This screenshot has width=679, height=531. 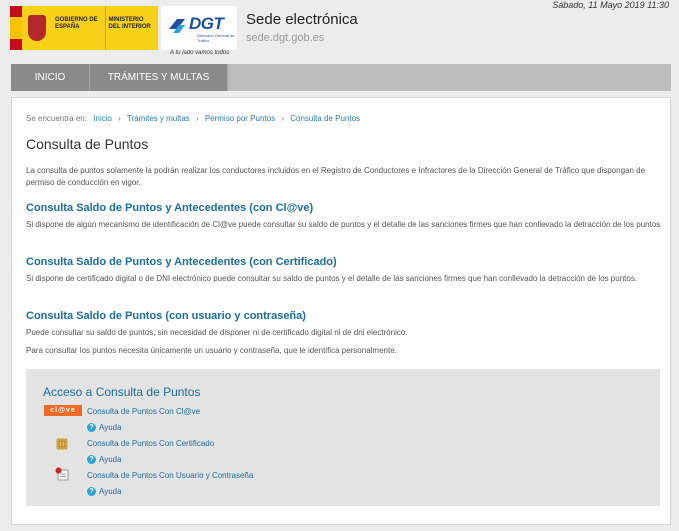 I want to click on breadcrumb-tramites: Trámites y multas, so click(x=158, y=118).